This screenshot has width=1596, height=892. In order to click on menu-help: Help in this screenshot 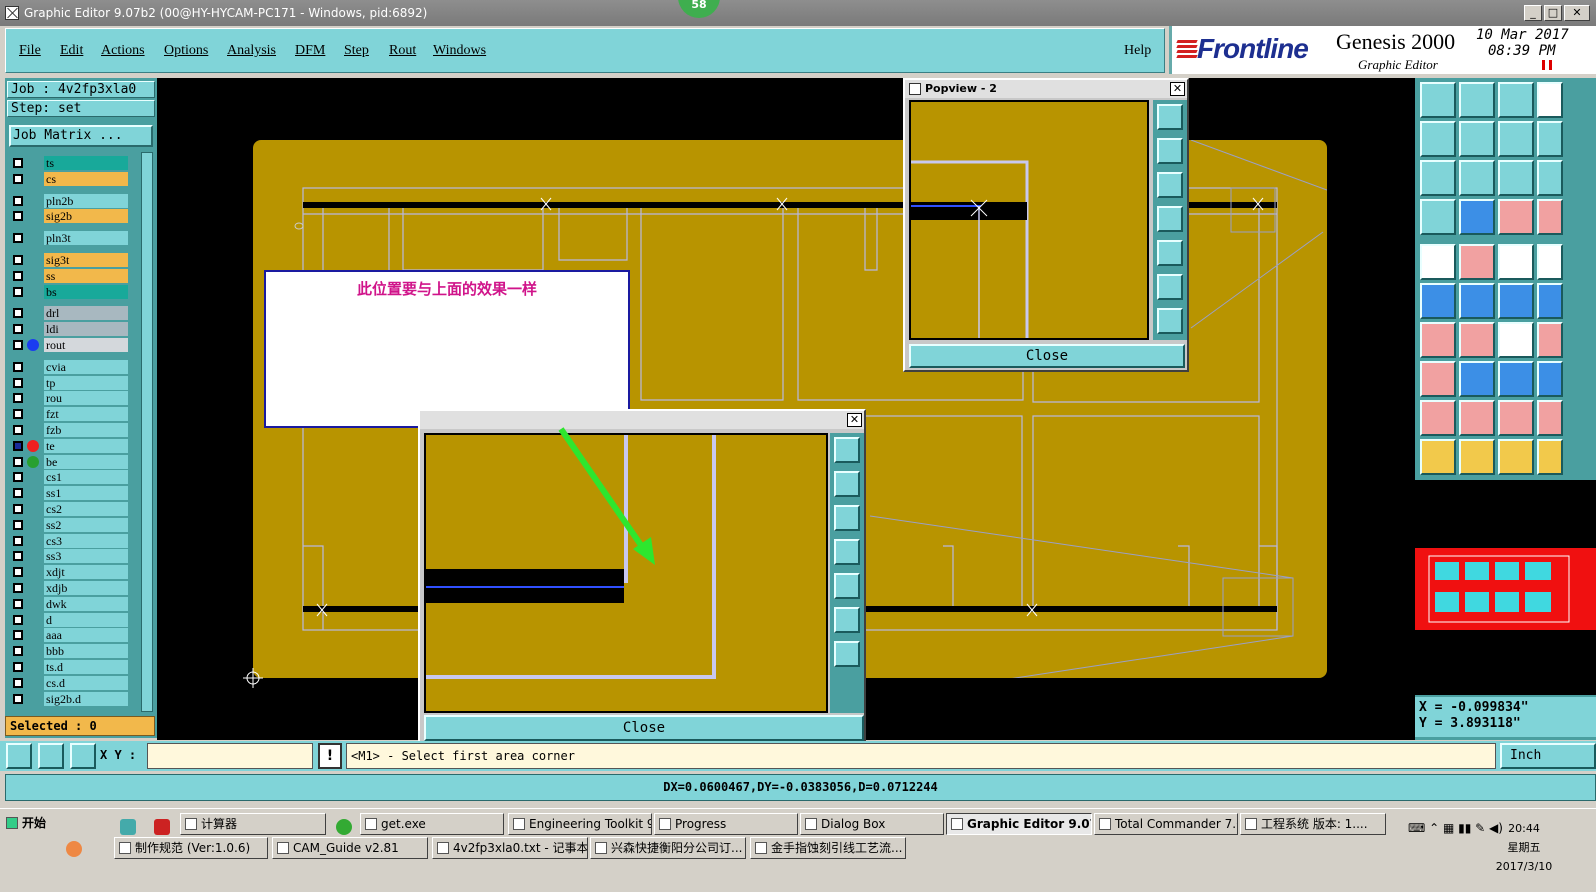, I will do `click(1137, 51)`.